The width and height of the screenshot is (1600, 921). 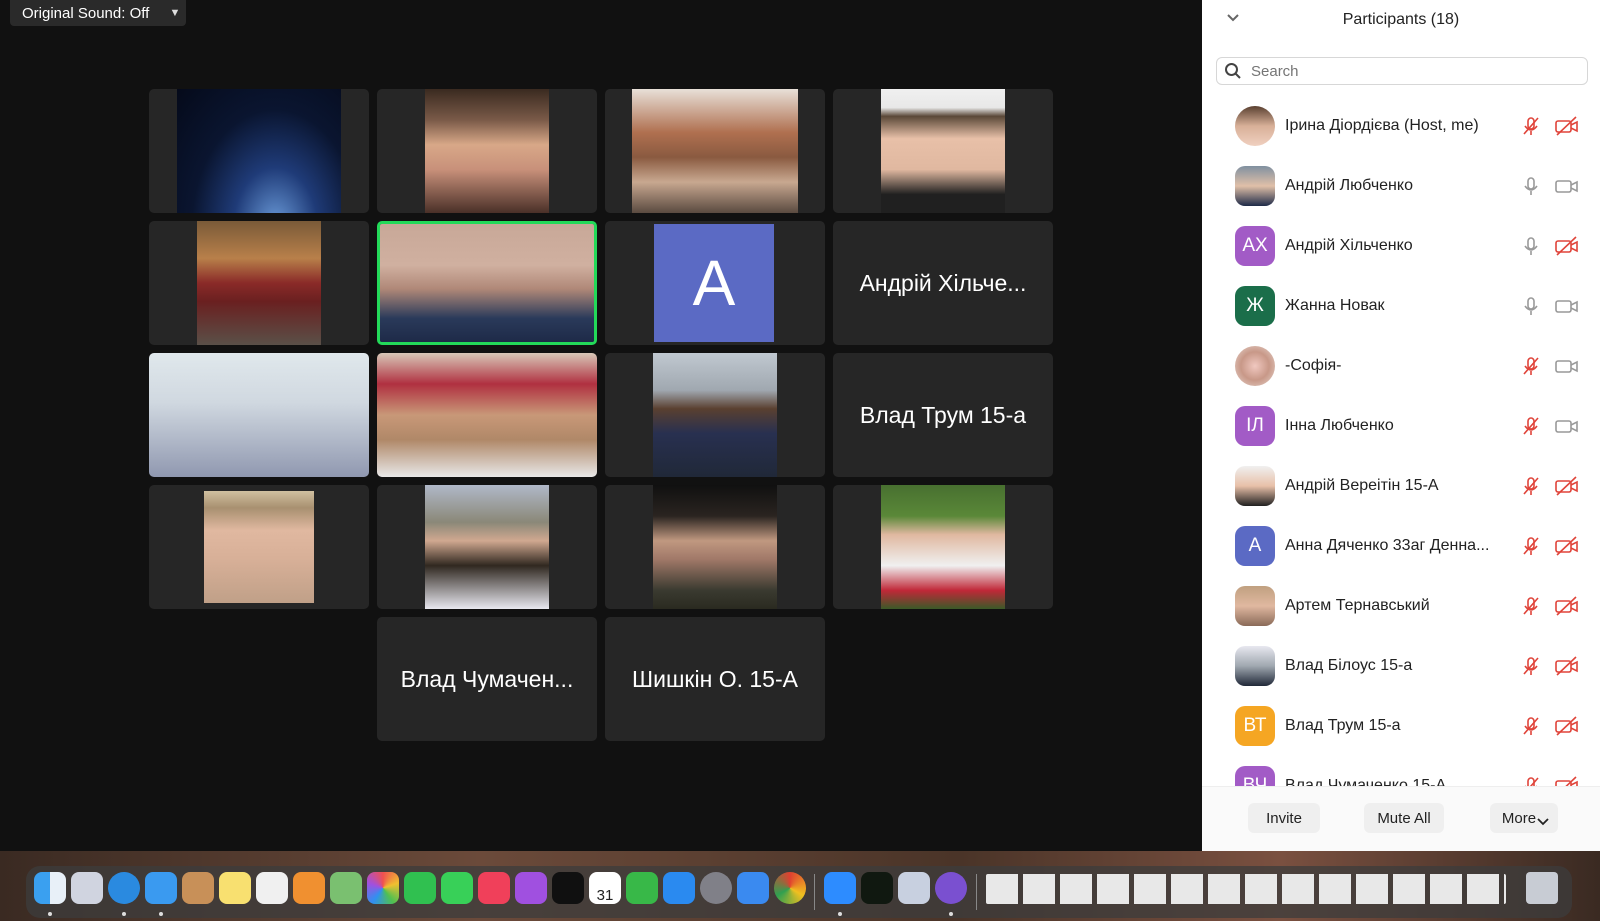 I want to click on tv-icon, so click(x=568, y=888).